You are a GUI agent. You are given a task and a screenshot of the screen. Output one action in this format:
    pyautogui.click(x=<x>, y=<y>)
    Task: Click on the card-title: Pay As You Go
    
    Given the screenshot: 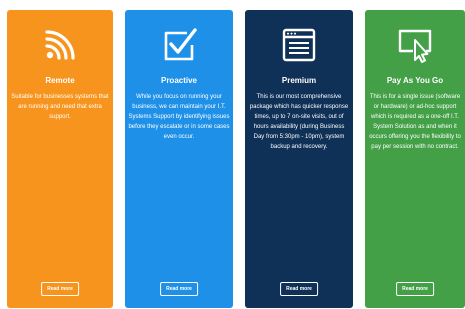 What is the action you would take?
    pyautogui.click(x=415, y=80)
    